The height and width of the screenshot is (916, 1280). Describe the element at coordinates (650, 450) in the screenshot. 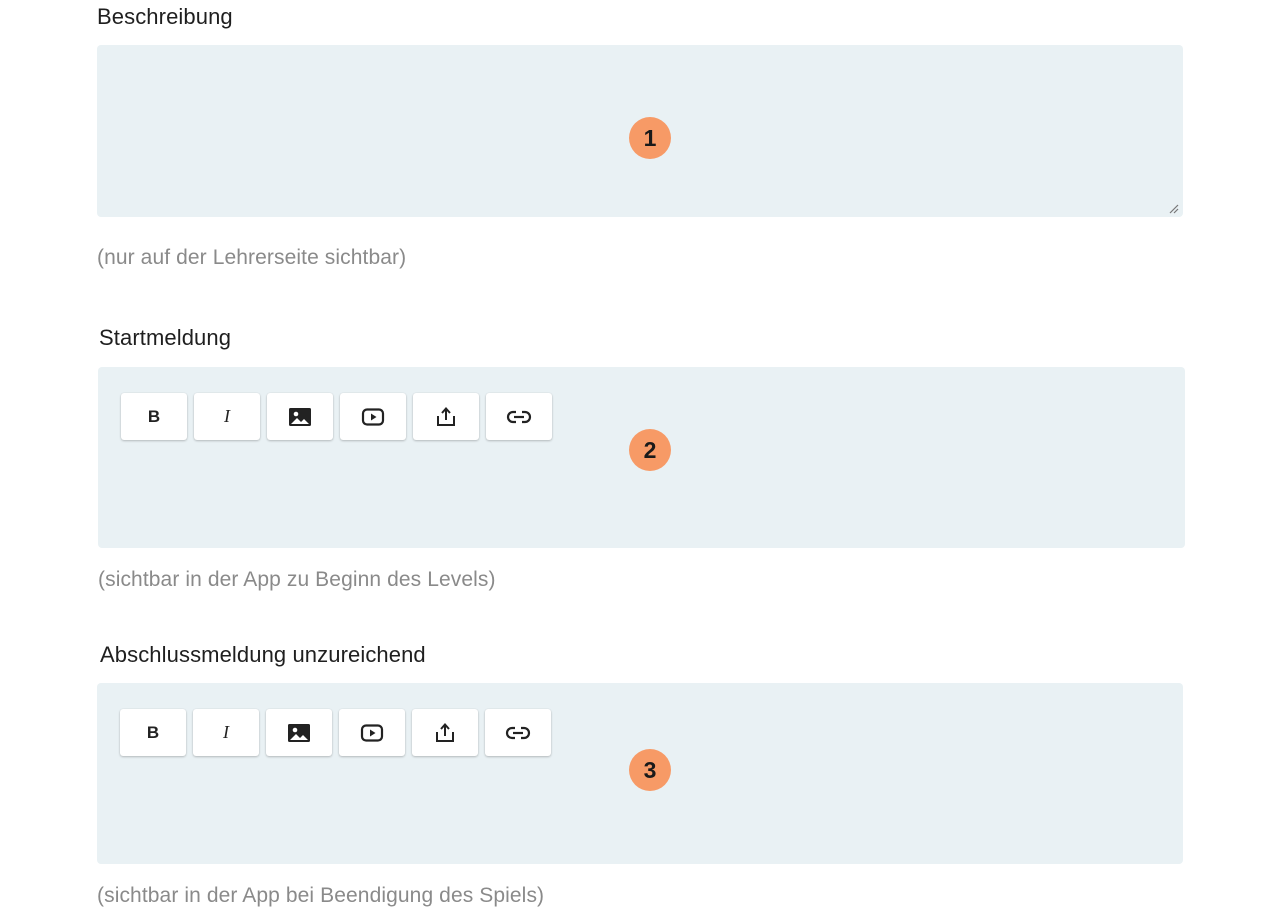

I see `callout-badge-2: 2` at that location.